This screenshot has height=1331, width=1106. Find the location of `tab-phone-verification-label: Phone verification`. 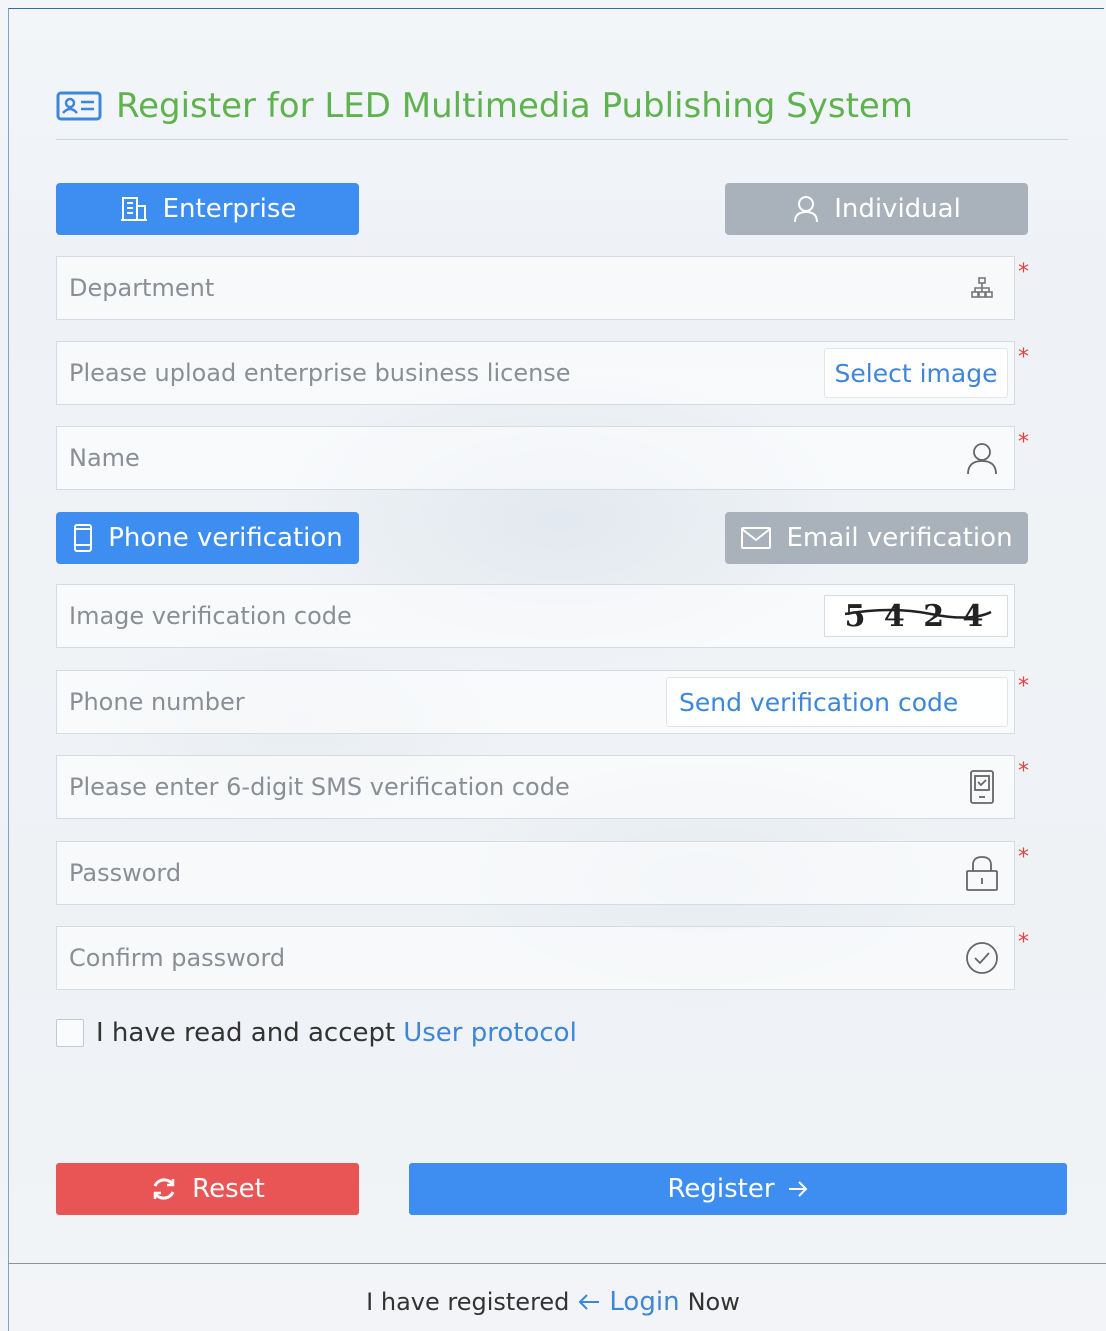

tab-phone-verification-label: Phone verification is located at coordinates (225, 538).